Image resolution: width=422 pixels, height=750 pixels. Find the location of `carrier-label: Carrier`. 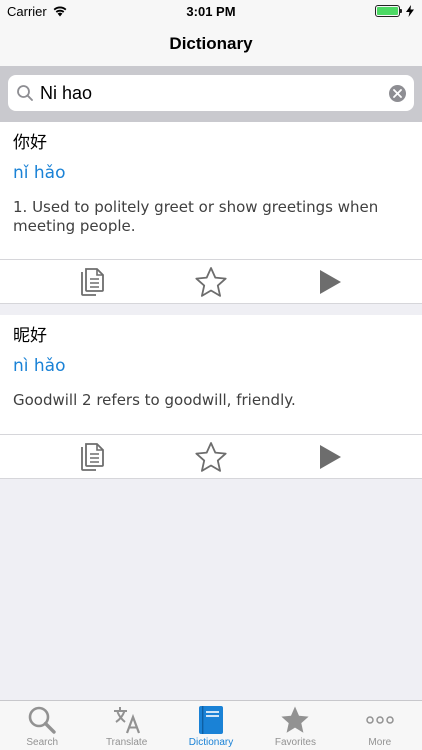

carrier-label: Carrier is located at coordinates (27, 11).